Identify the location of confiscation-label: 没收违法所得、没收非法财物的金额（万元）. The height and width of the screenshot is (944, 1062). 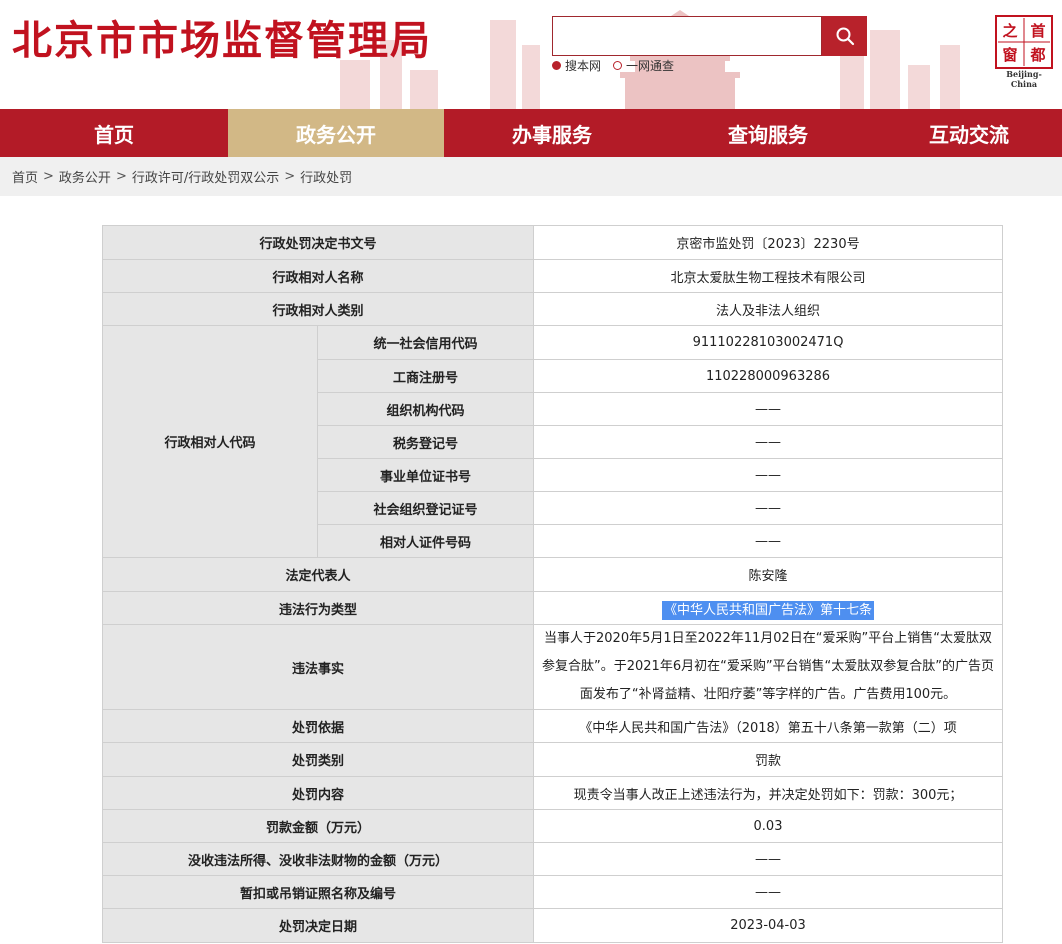
(318, 859).